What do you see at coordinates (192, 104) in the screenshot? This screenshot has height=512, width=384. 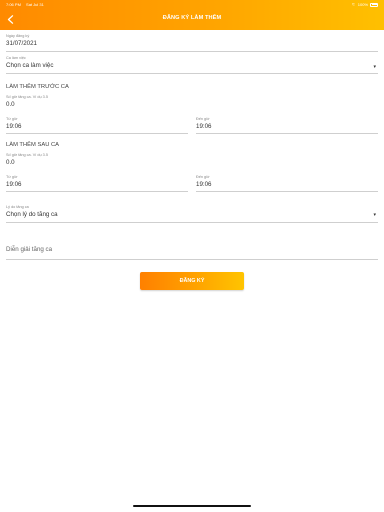 I see `before-hours-input: Số giờ tăng ca. Ví dụ 3.5 0.0` at bounding box center [192, 104].